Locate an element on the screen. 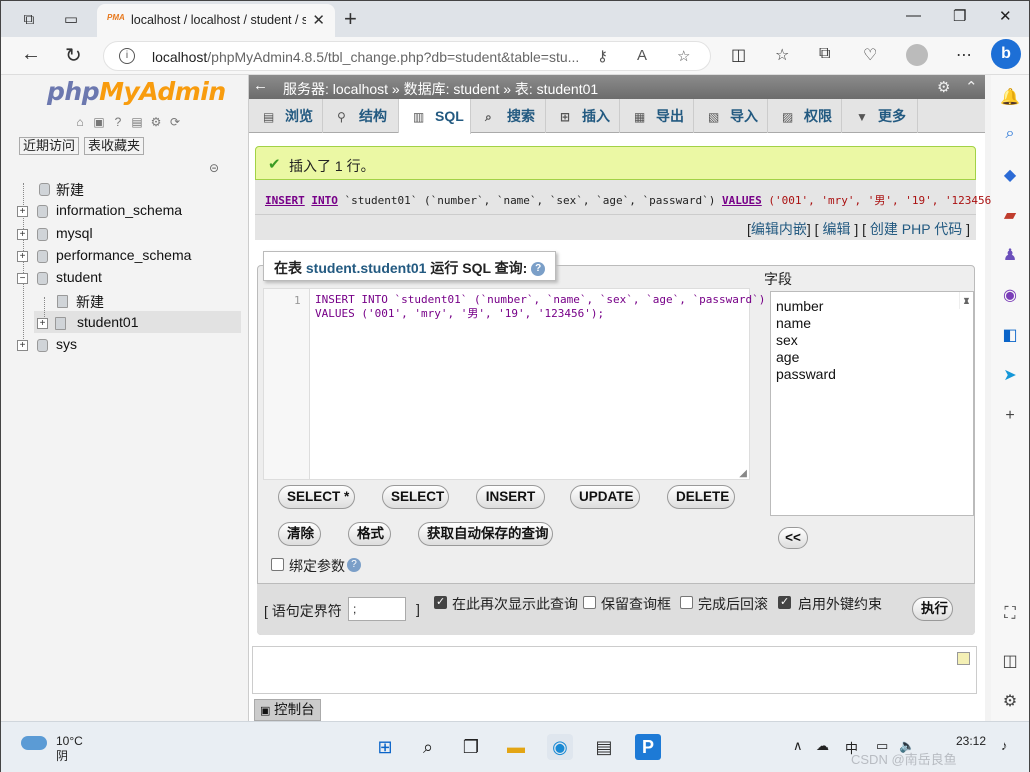 The height and width of the screenshot is (772, 1030). link-icon: ⊝ is located at coordinates (214, 168).